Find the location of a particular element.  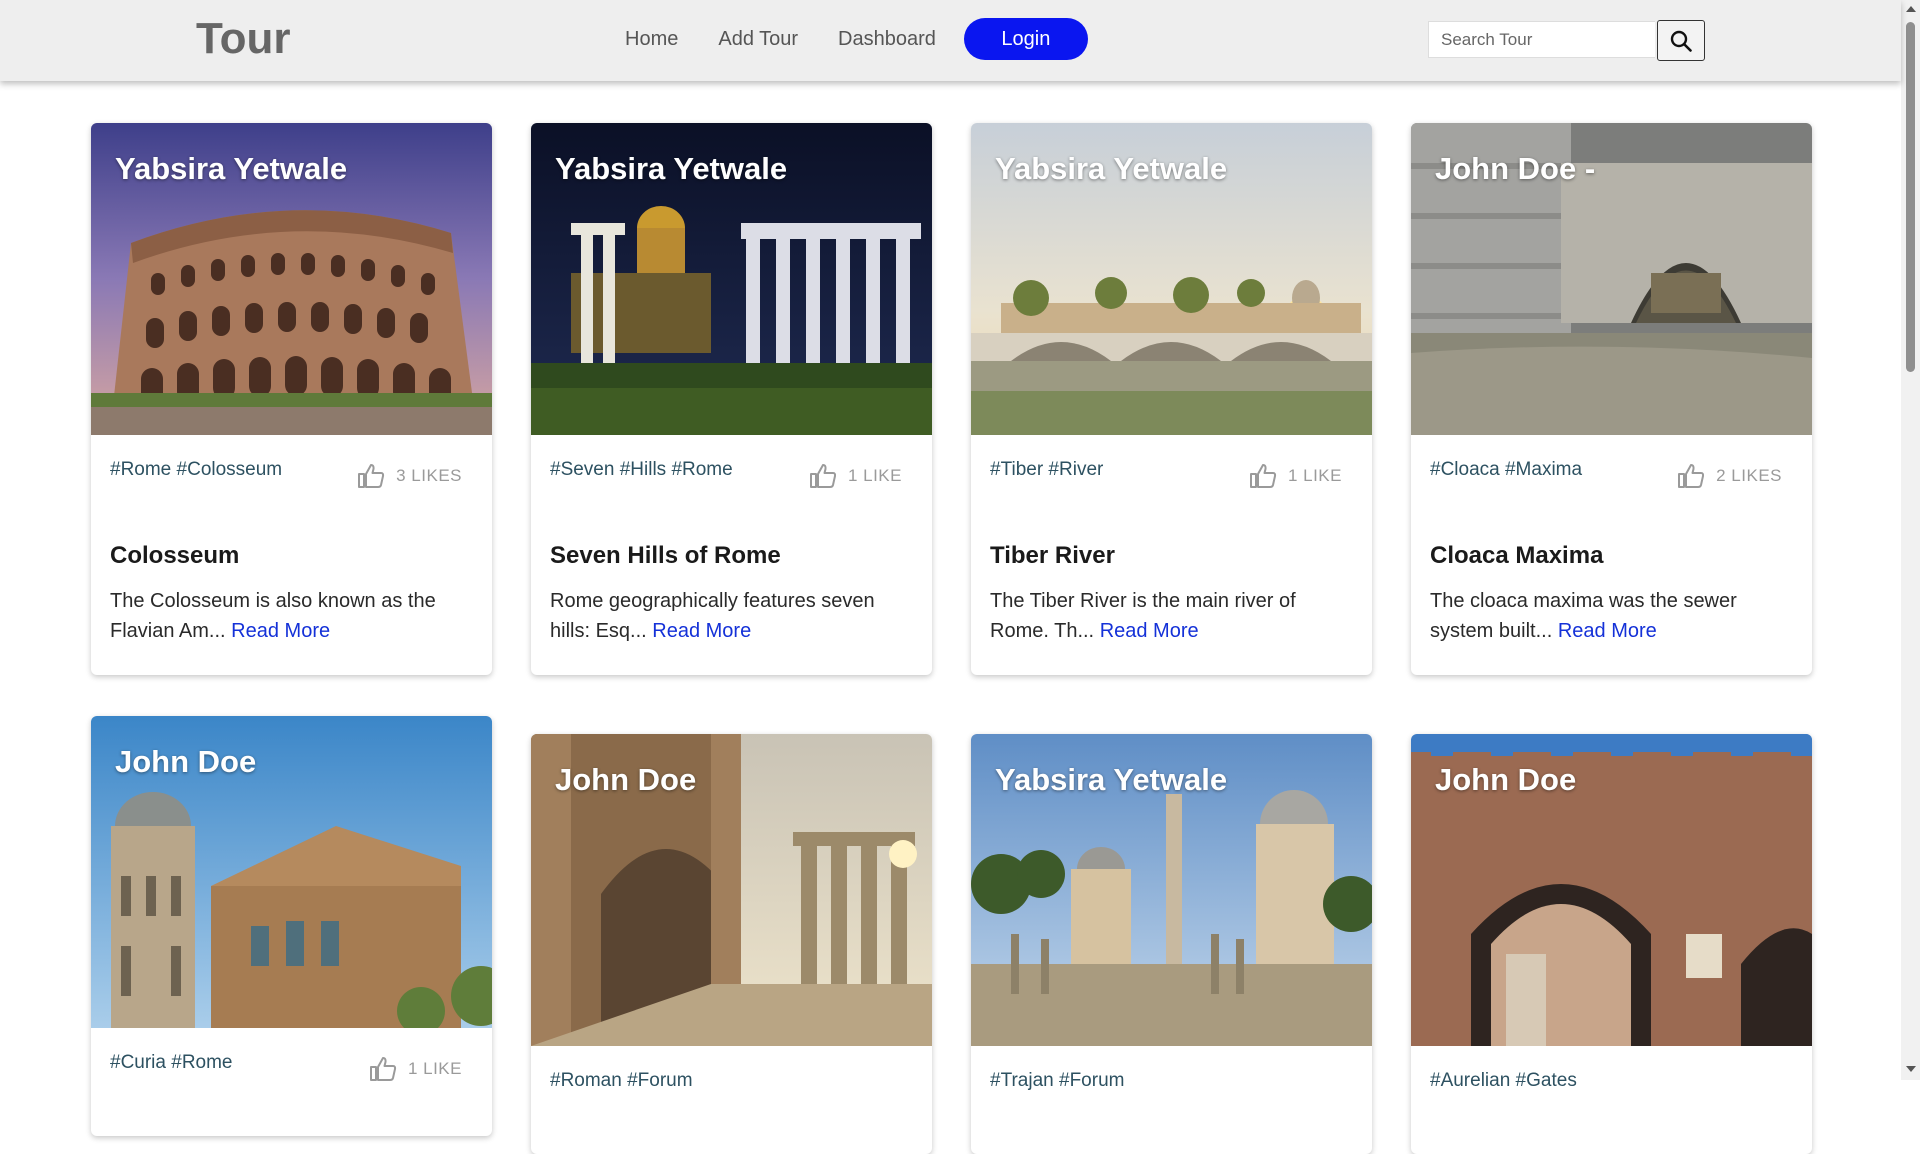

tour-tags: #Cloaca #Maxima is located at coordinates (1506, 470).